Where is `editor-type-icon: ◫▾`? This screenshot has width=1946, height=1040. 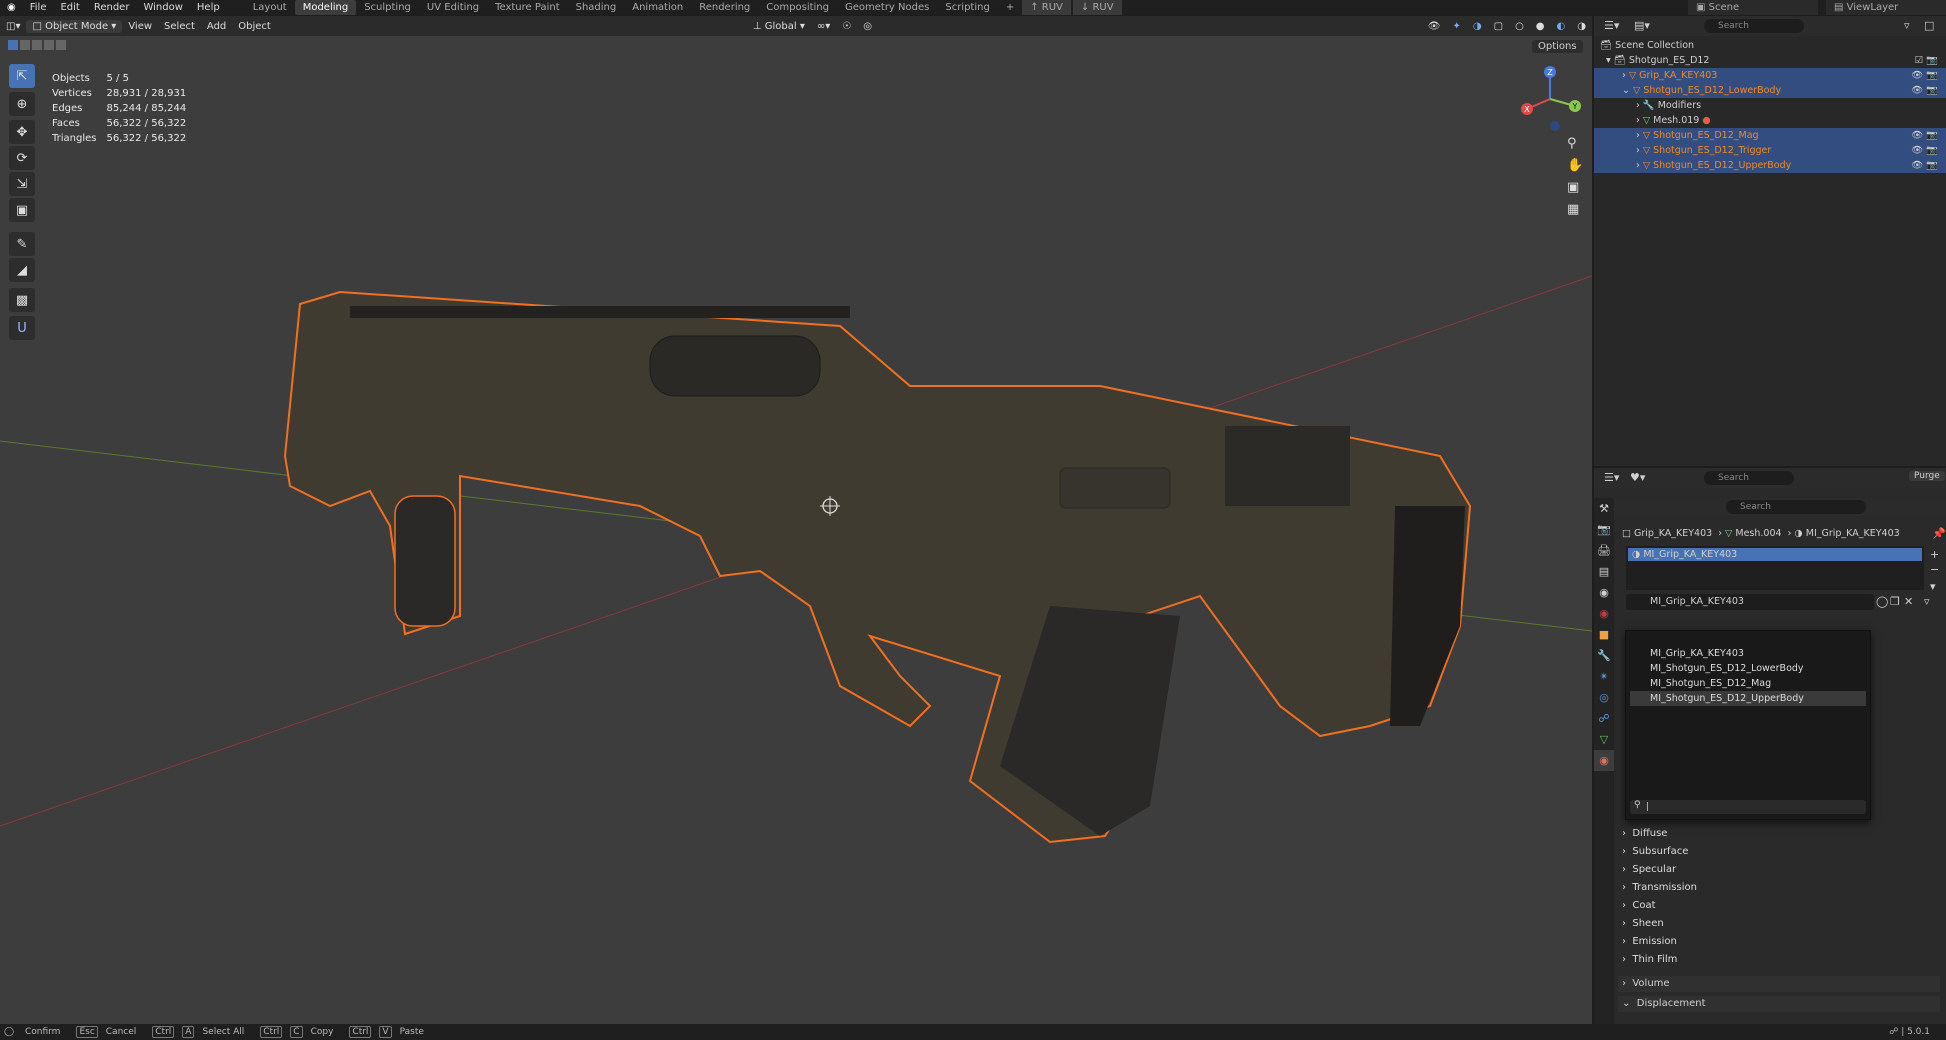 editor-type-icon: ◫▾ is located at coordinates (13, 26).